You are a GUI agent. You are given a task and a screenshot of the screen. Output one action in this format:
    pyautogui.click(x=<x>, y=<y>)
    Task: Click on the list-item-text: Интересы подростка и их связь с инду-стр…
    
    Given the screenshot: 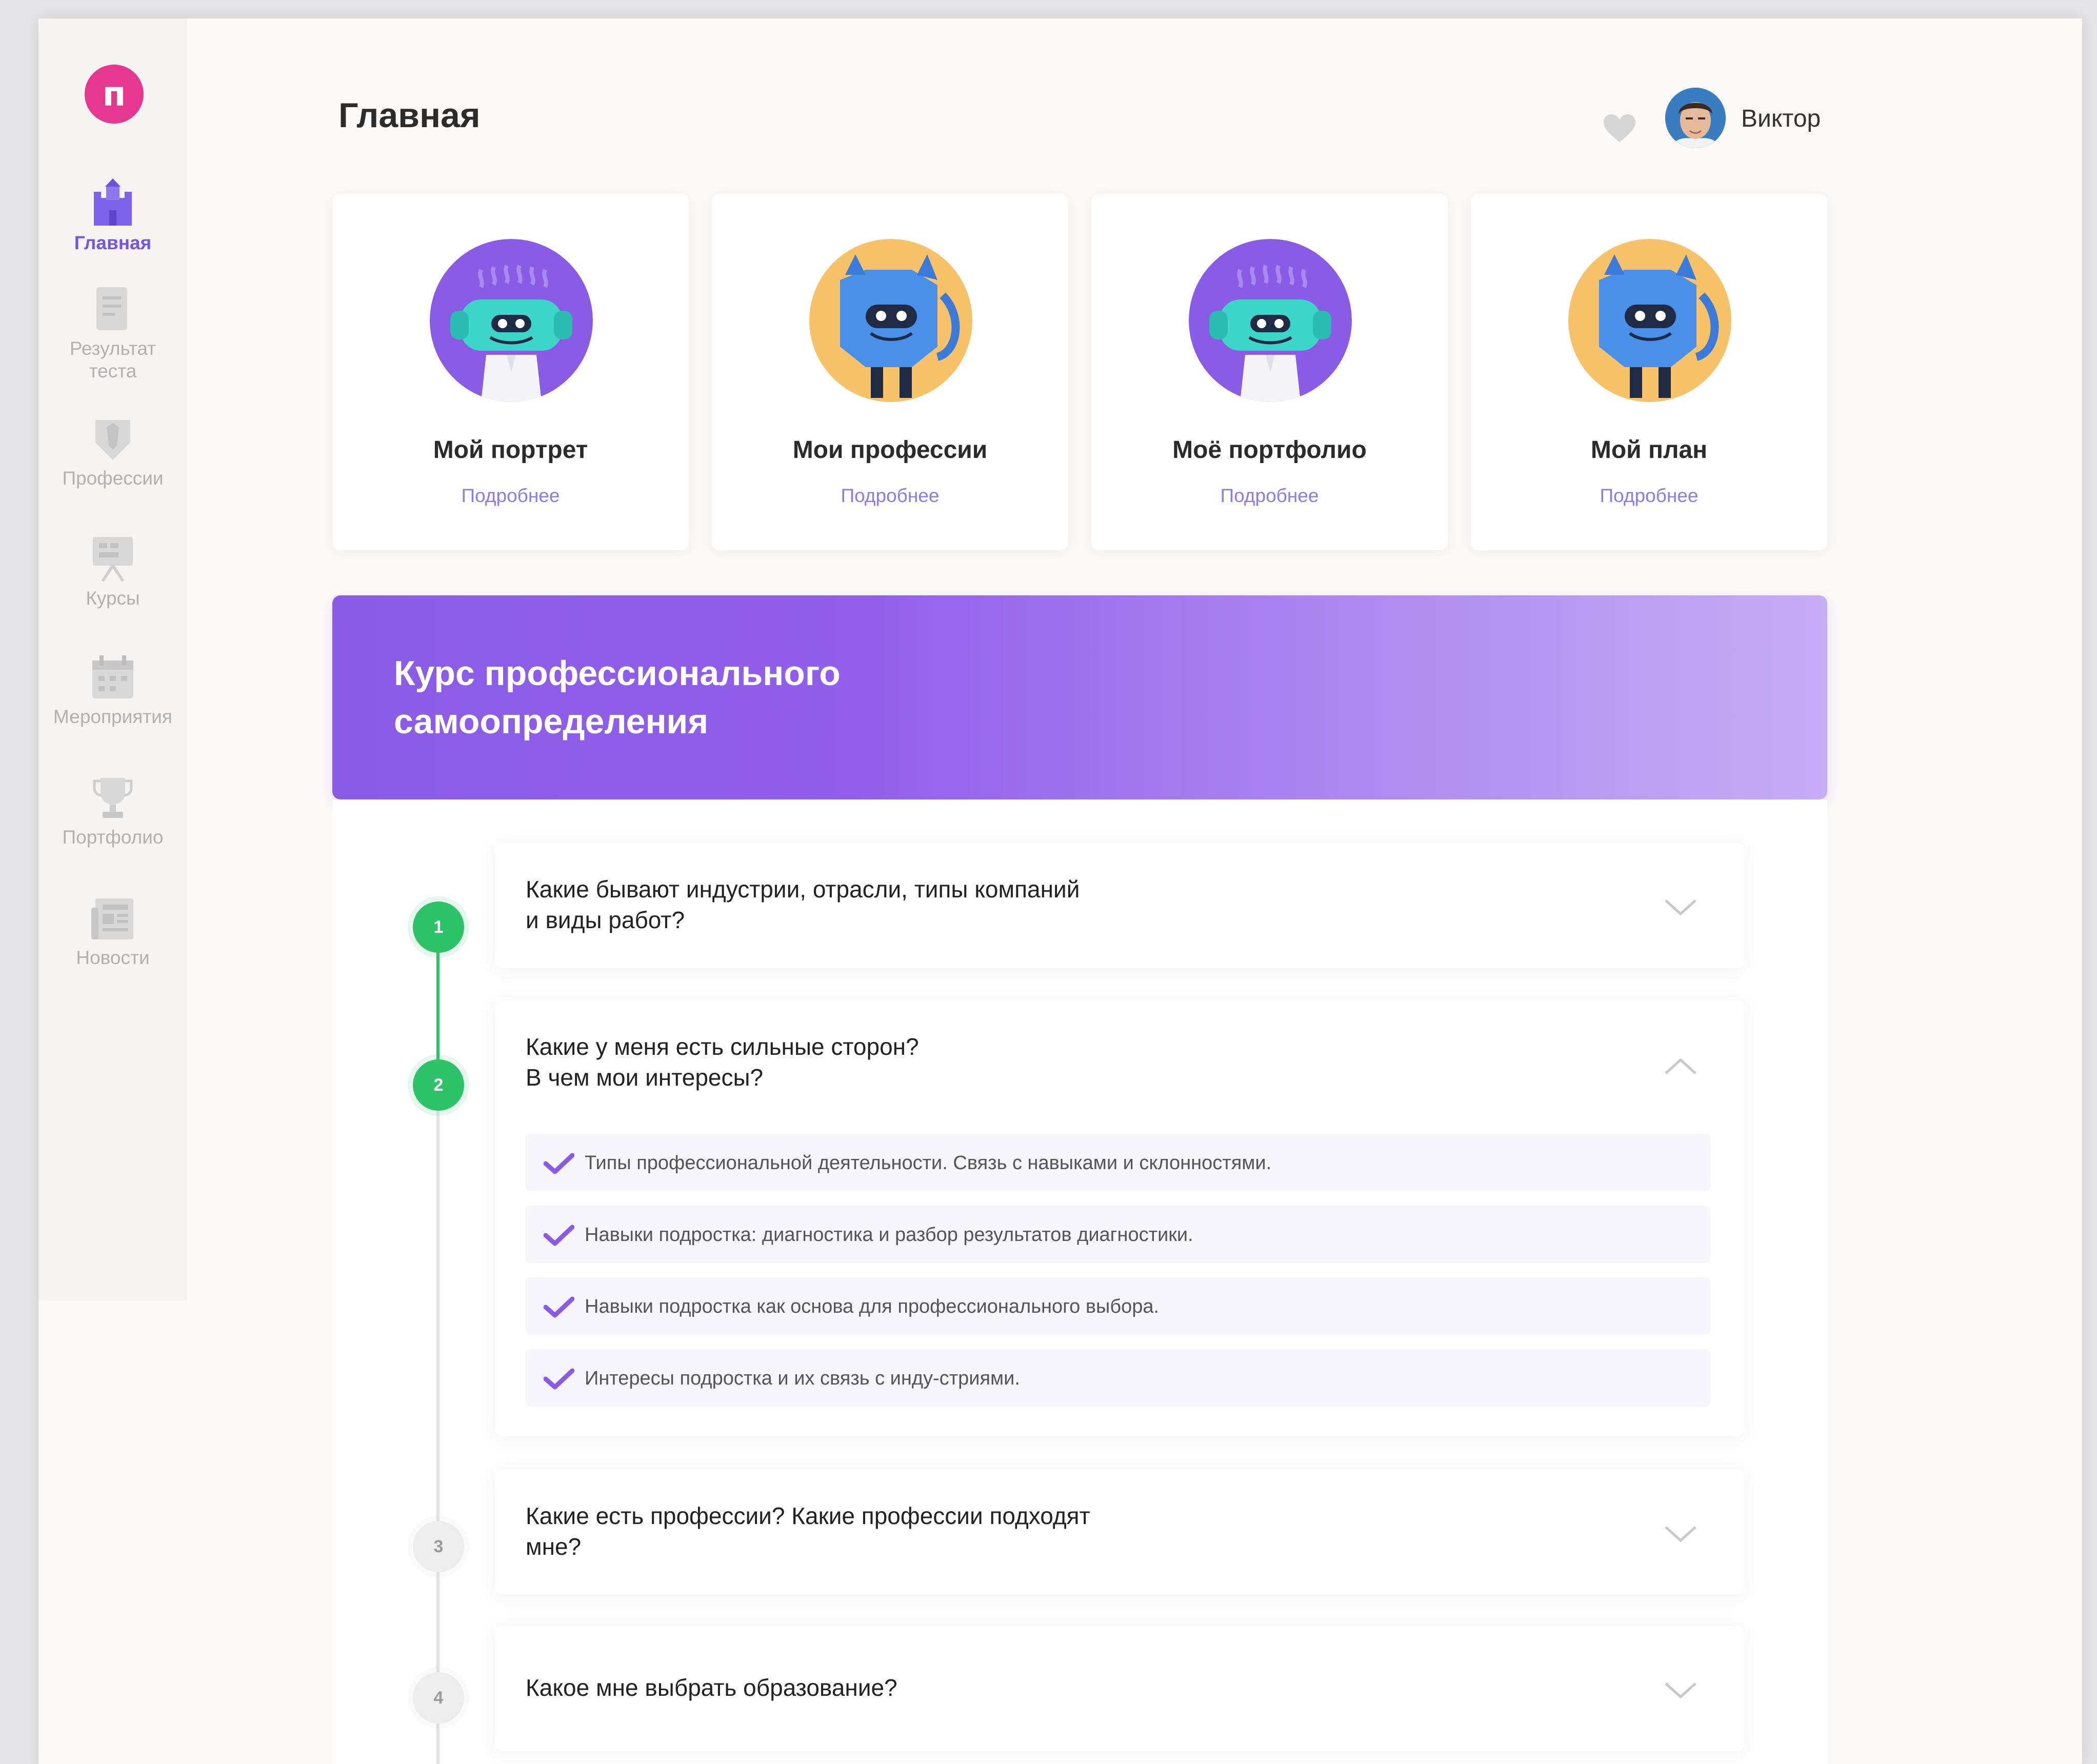 What is the action you would take?
    pyautogui.click(x=802, y=1378)
    